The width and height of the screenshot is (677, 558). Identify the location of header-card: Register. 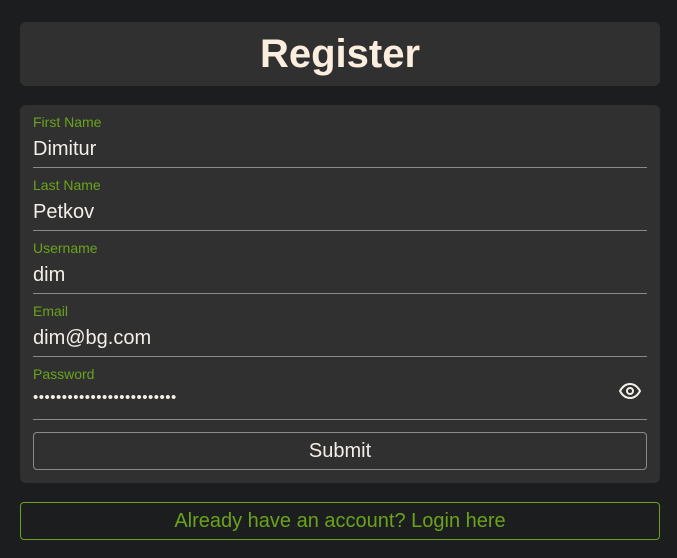
(340, 54).